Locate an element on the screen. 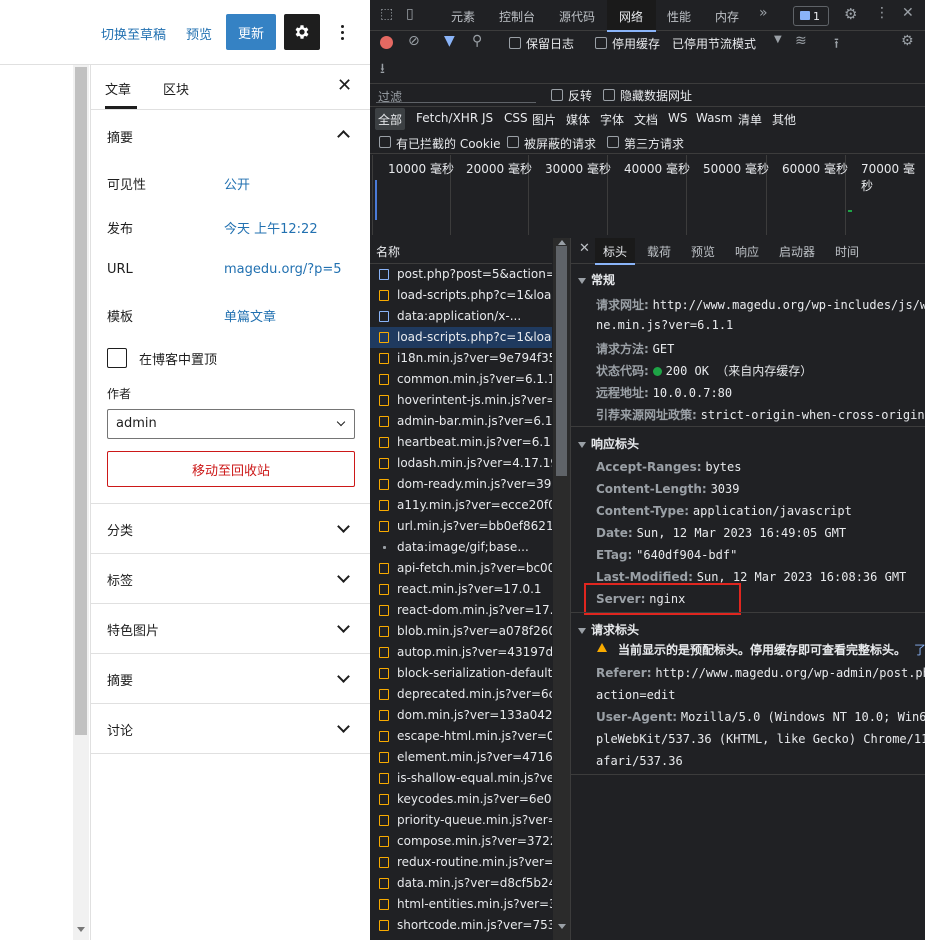 The width and height of the screenshot is (925, 940). request-row: common.min.js?ver=6.1.1 is located at coordinates (461, 379).